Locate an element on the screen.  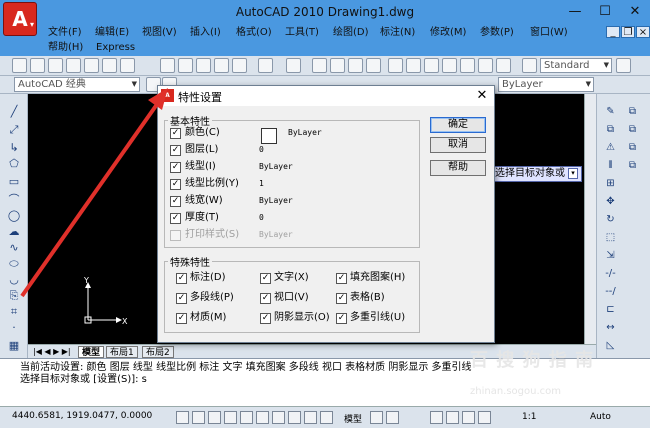
ellipse-arc-icon: ◡ is located at coordinates (14, 280).